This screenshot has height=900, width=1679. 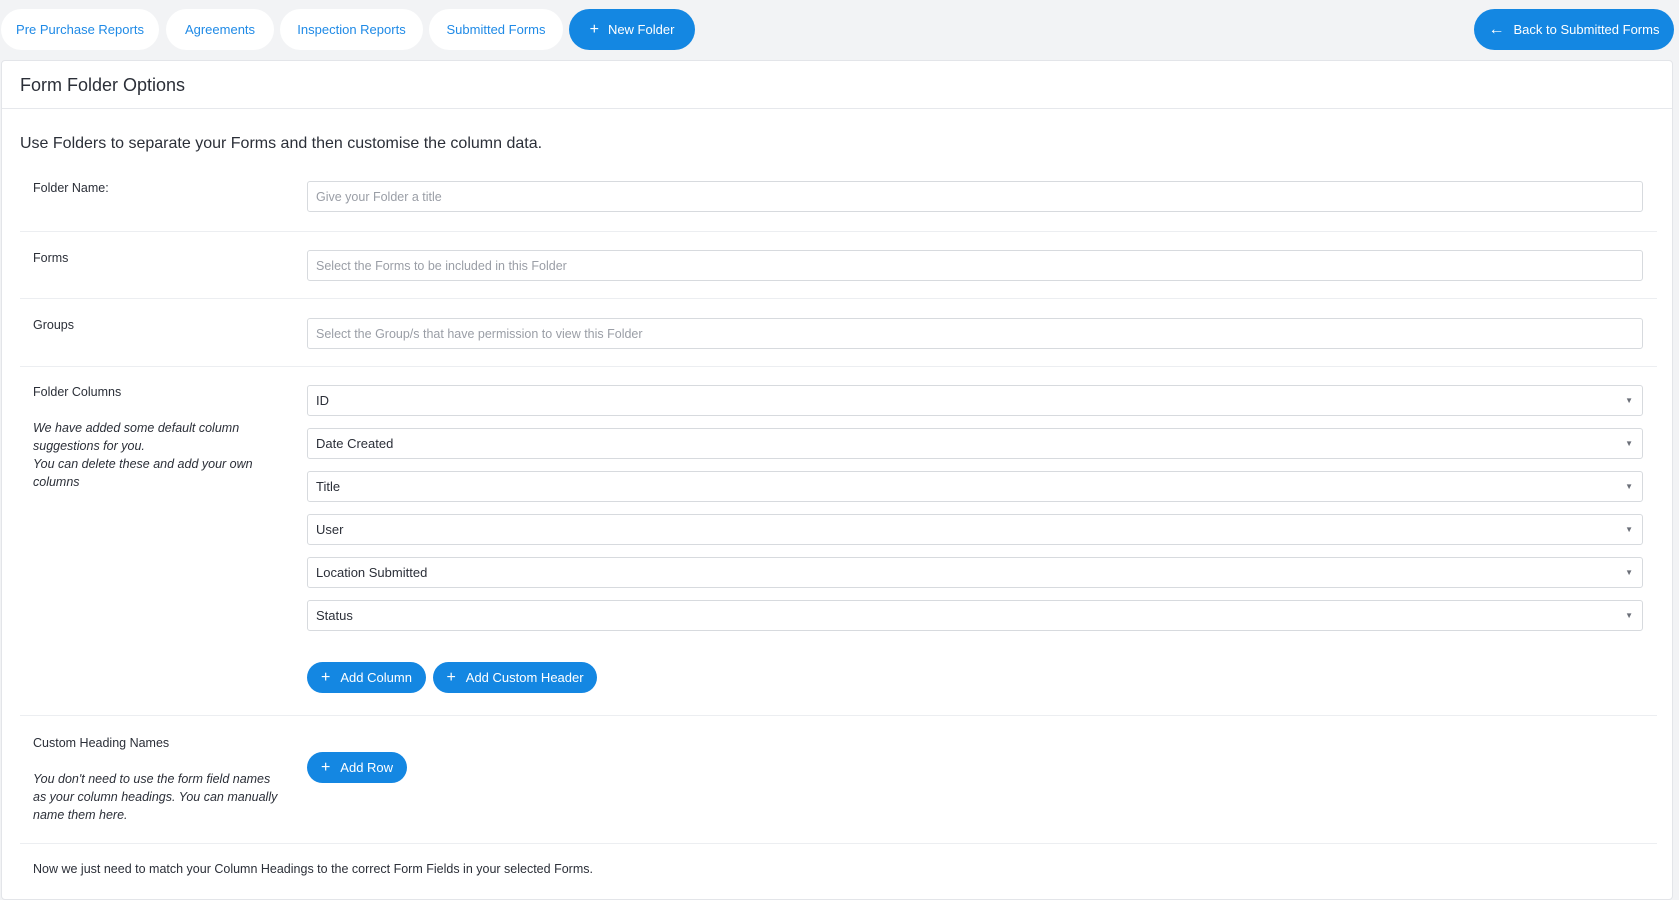 What do you see at coordinates (1586, 29) in the screenshot?
I see `back-button-label: Back to Submitted Forms` at bounding box center [1586, 29].